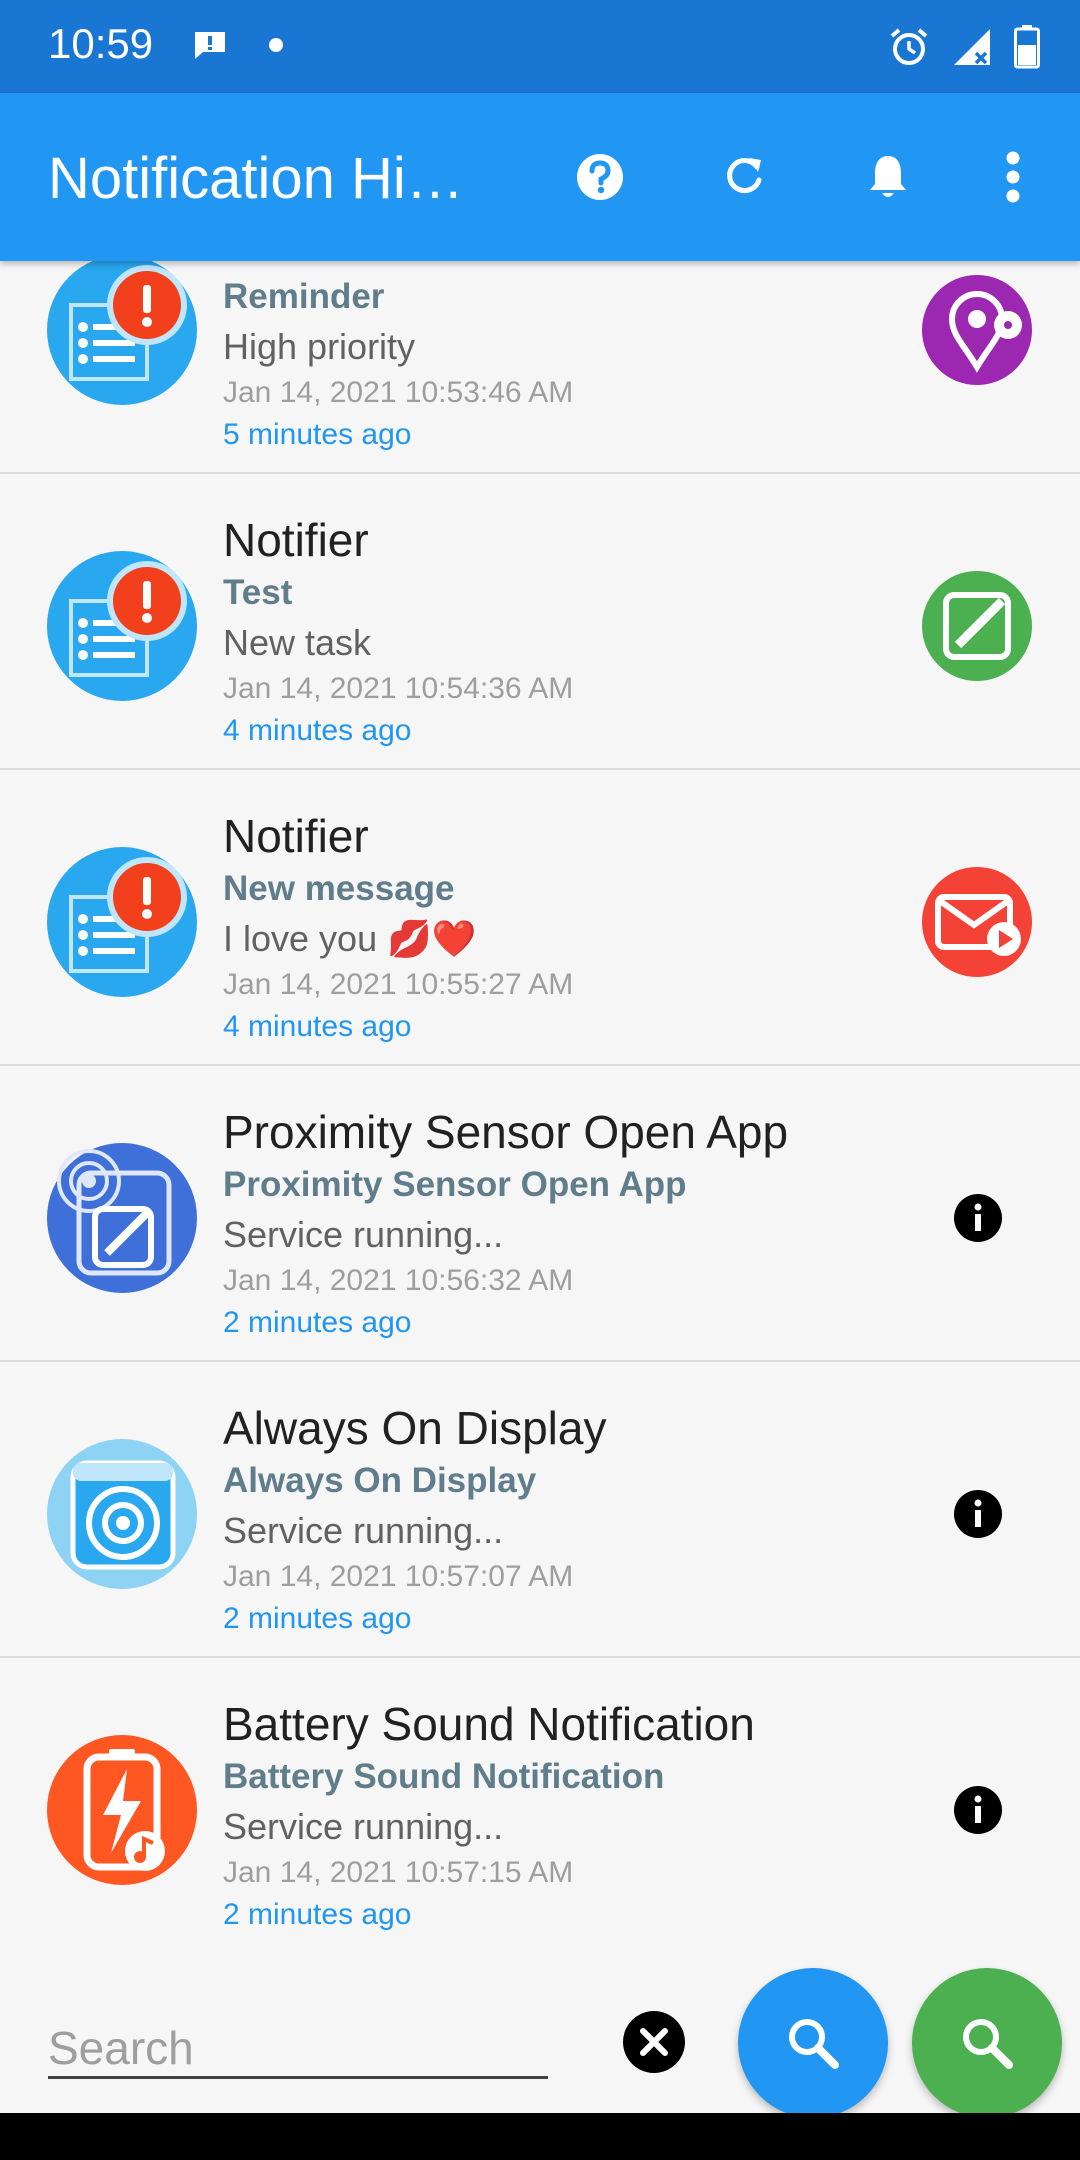 The image size is (1080, 2160). Describe the element at coordinates (304, 296) in the screenshot. I see `item-title: Reminder` at that location.